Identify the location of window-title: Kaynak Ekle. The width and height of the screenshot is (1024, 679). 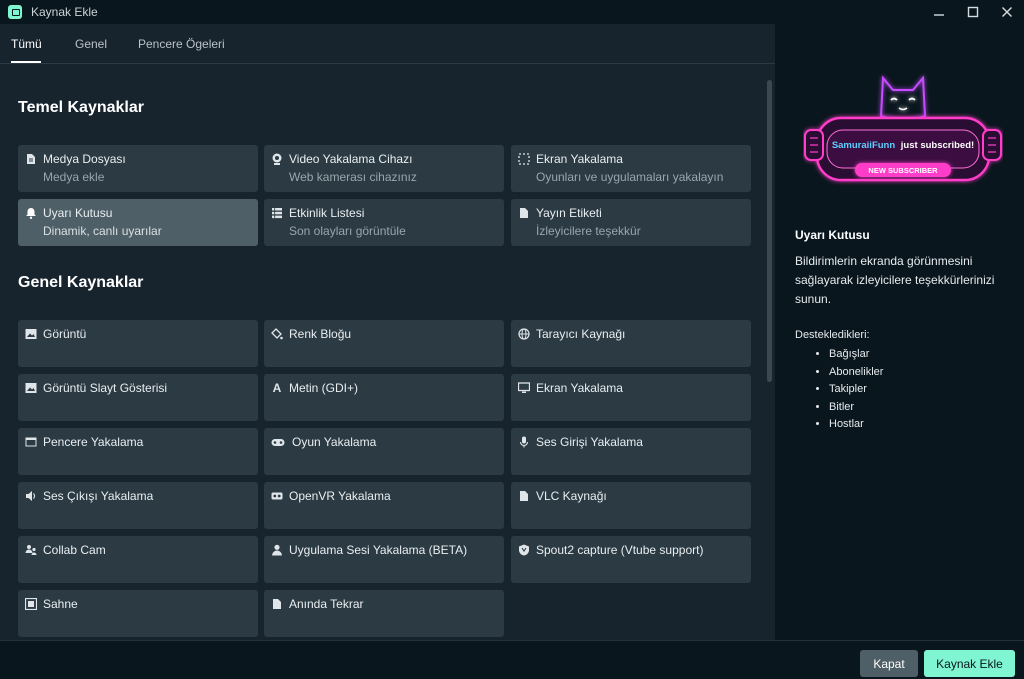
(64, 12).